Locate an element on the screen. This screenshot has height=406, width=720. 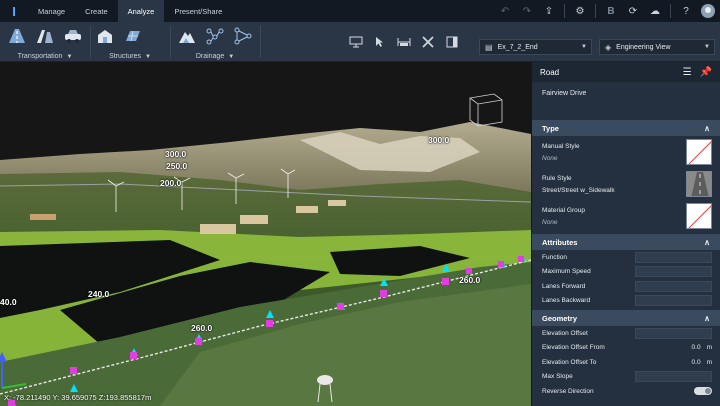
maximum-speed-field is located at coordinates (673, 272).